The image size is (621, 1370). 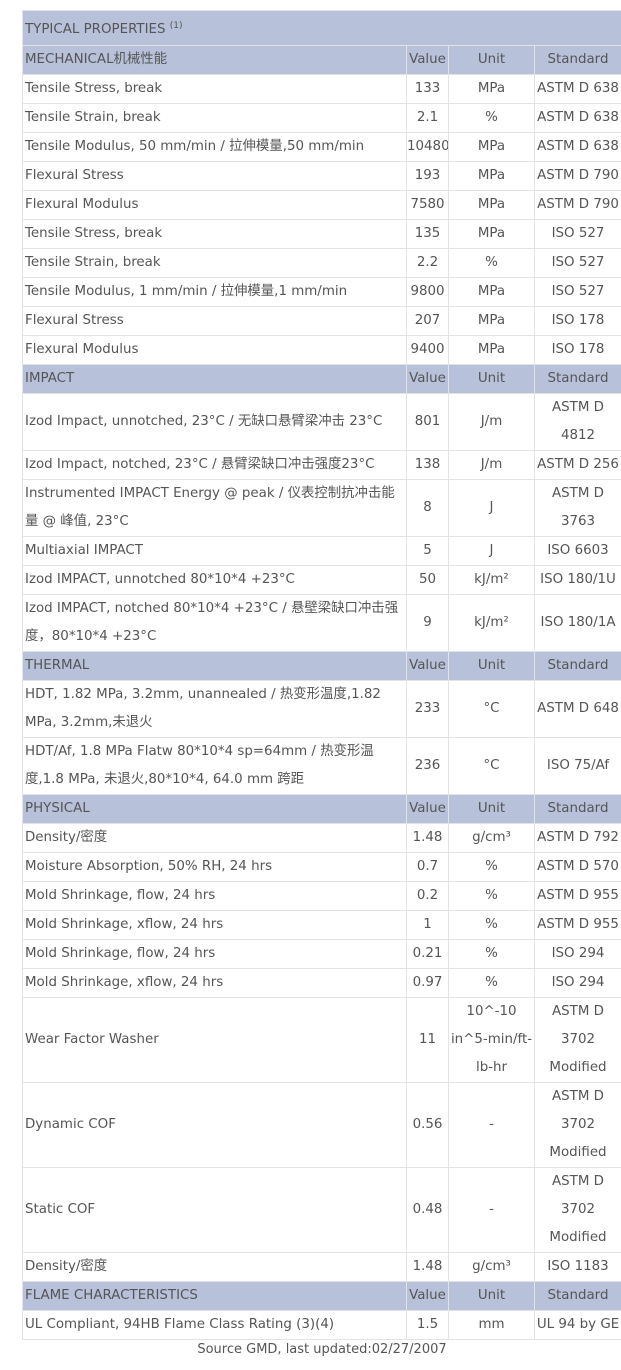 What do you see at coordinates (321, 1267) in the screenshot?
I see `table-row: Density/密度 1.48 g/cm³ ISO 1183` at bounding box center [321, 1267].